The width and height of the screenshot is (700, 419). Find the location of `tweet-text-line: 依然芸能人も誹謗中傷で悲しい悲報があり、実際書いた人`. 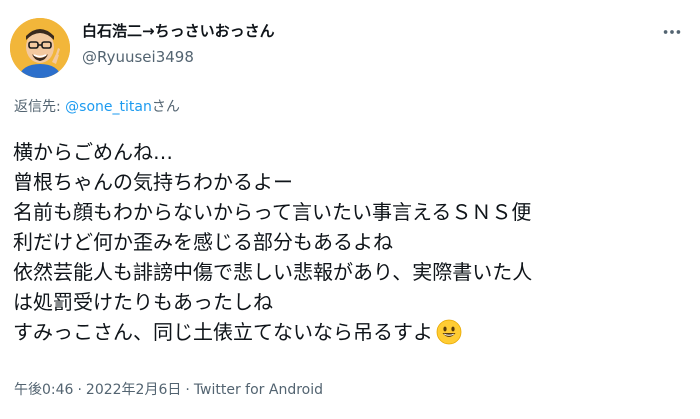

tweet-text-line: 依然芸能人も誹謗中傷で悲しい悲報があり、実際書いた人 is located at coordinates (273, 272).